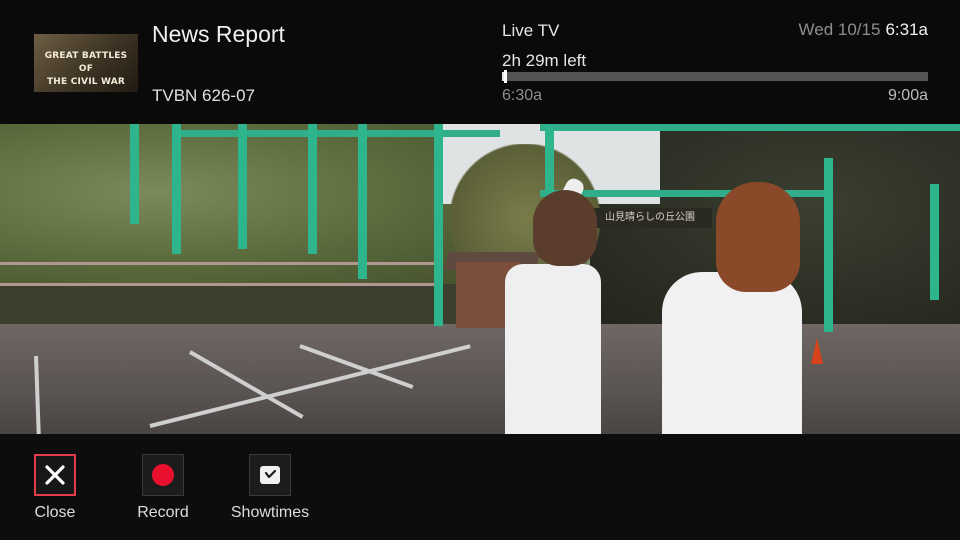 This screenshot has width=960, height=540. I want to click on program-progress-bar, so click(715, 76).